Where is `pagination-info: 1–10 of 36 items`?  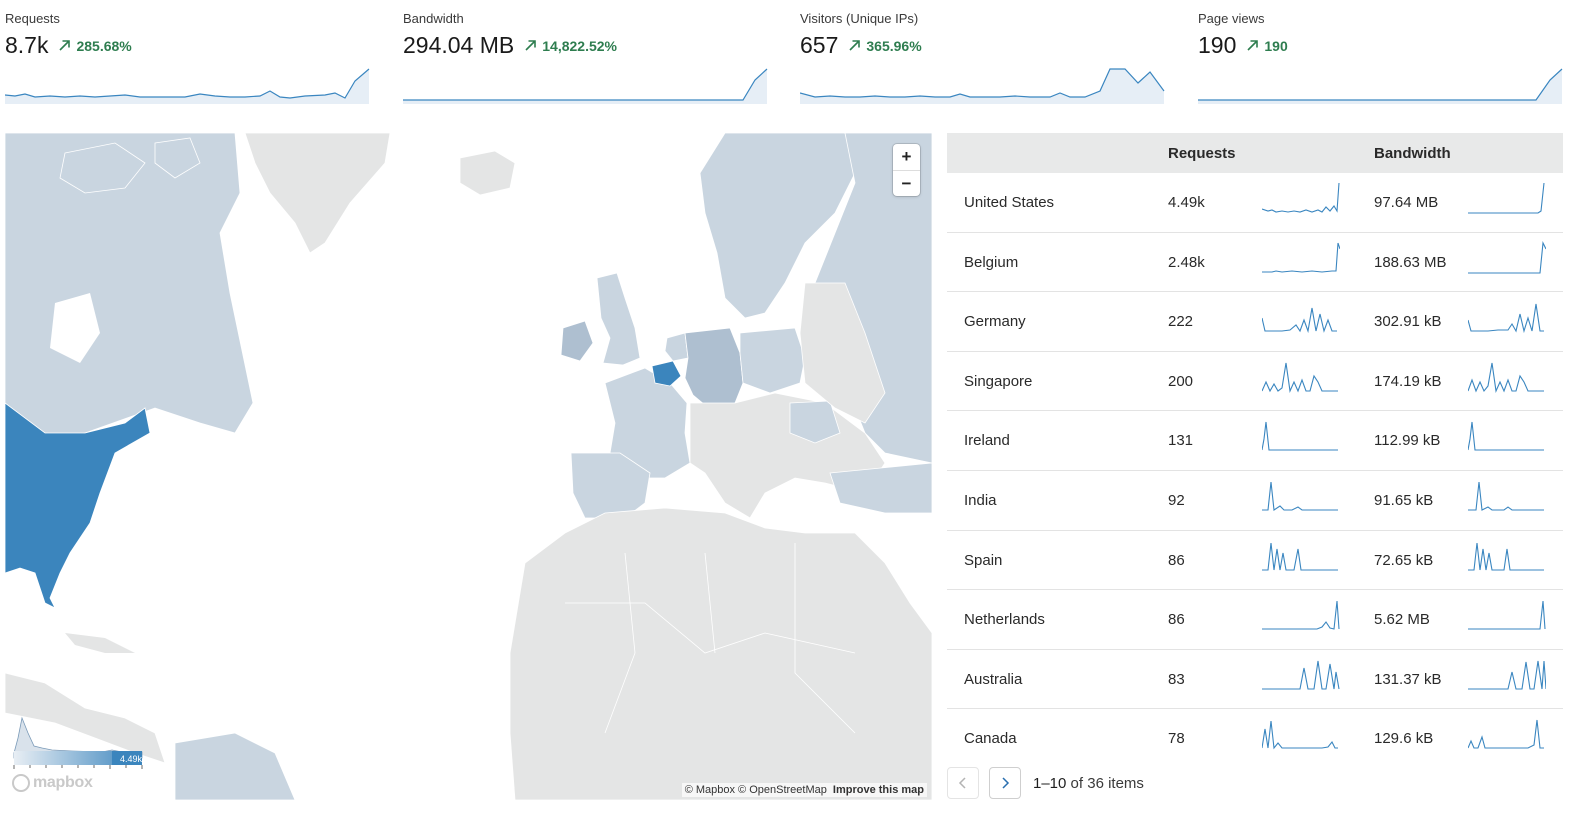
pagination-info: 1–10 of 36 items is located at coordinates (1088, 783).